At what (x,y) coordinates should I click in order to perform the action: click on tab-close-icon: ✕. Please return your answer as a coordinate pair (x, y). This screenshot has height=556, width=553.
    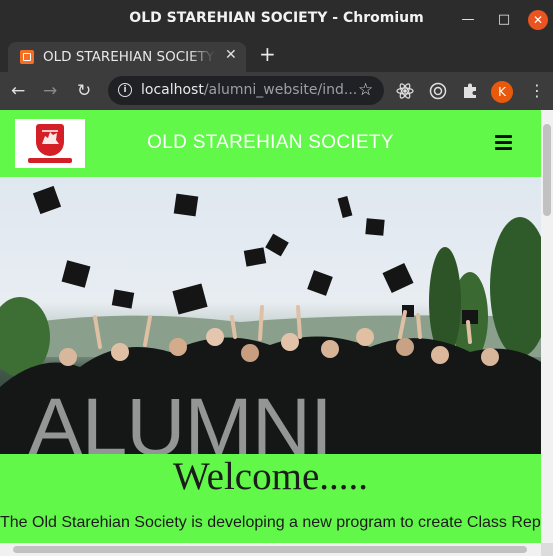
    Looking at the image, I should click on (231, 55).